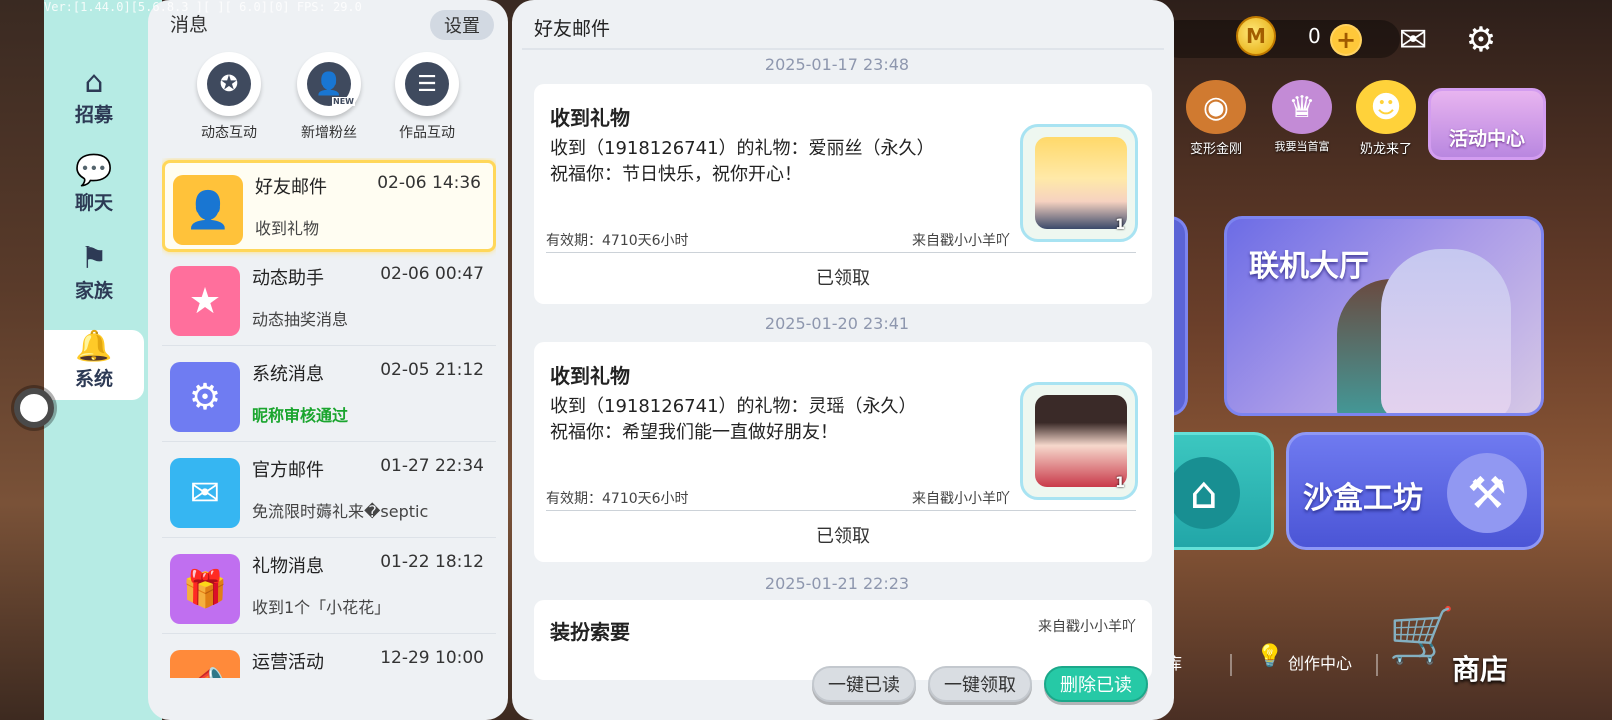  I want to click on row-time: 01-27 22:34, so click(432, 466).